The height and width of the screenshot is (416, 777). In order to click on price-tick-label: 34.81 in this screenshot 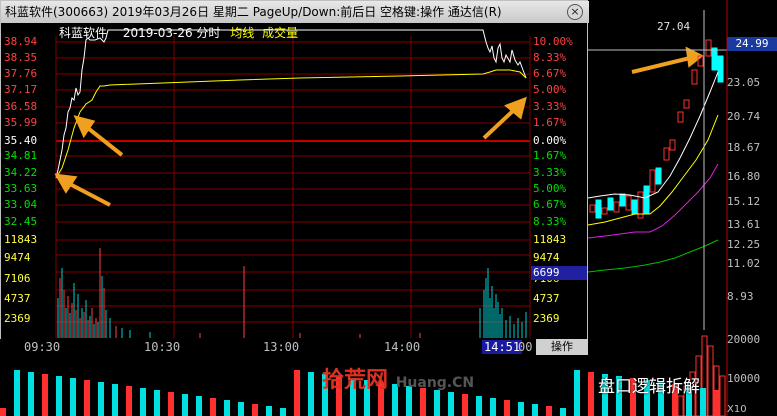, I will do `click(21, 155)`.